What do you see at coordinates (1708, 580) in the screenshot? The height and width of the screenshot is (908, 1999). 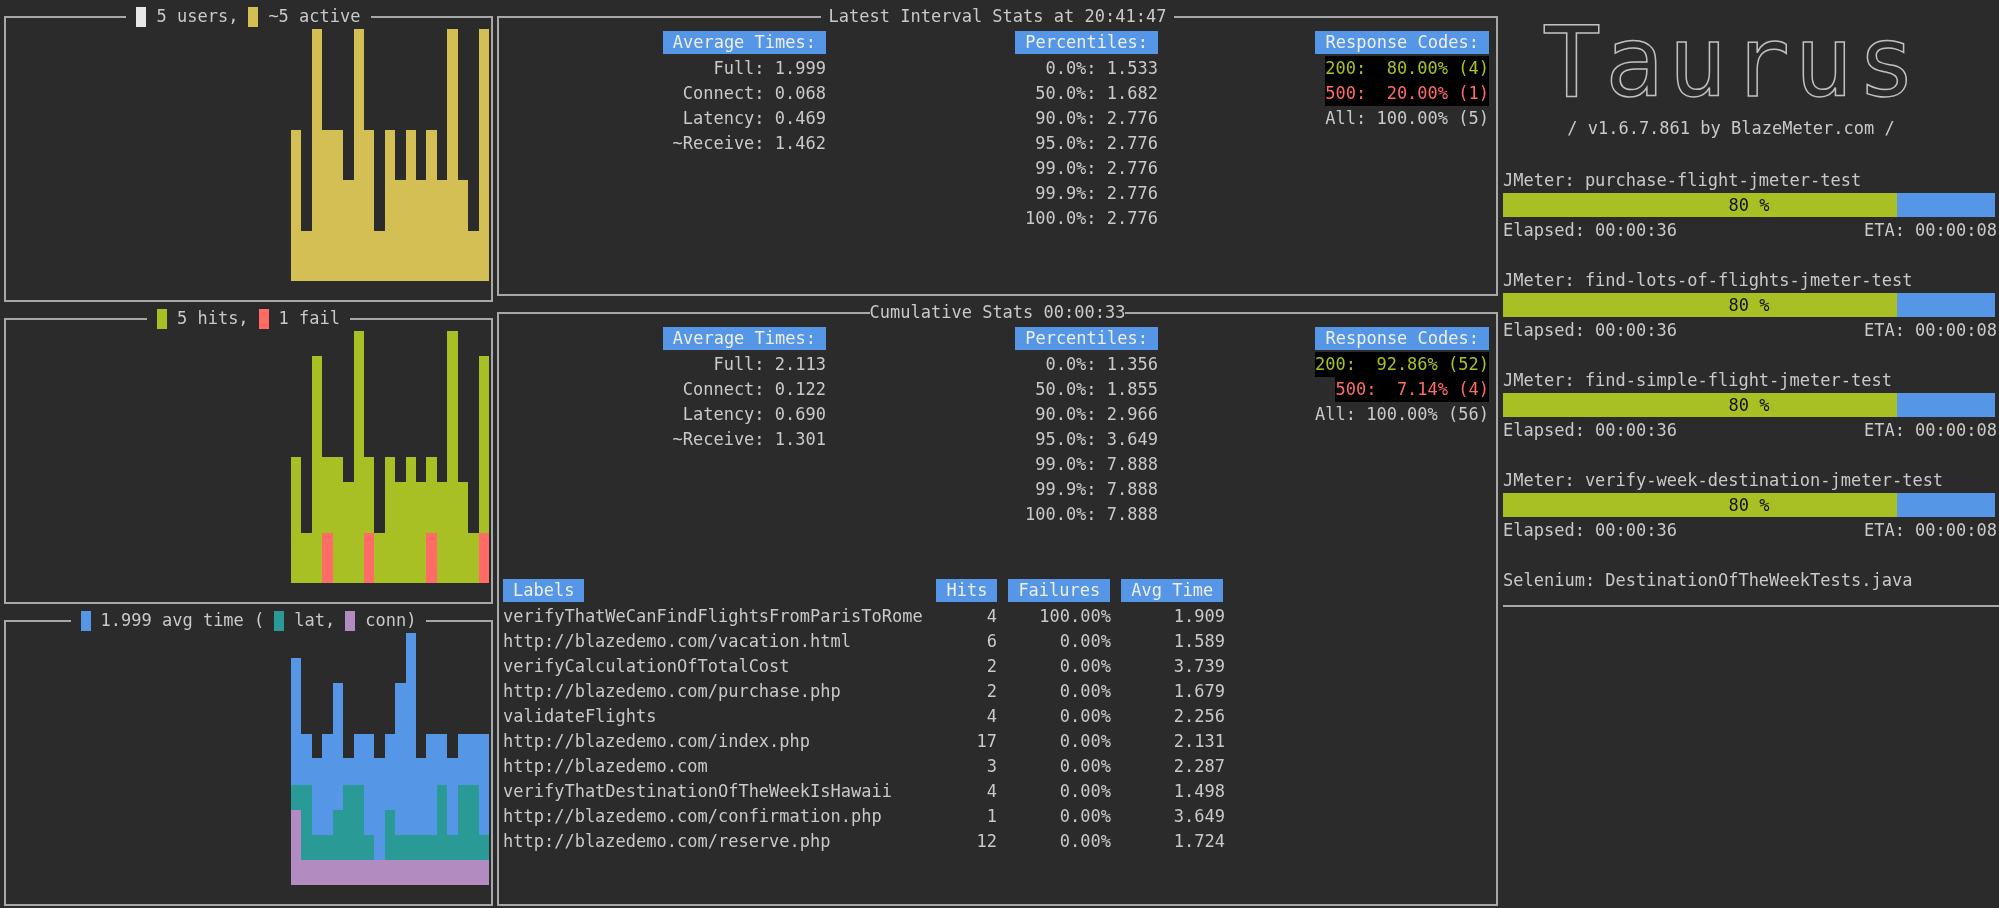 I see `executor-name: Selenium: DestinationOfTheWeekTests.java` at bounding box center [1708, 580].